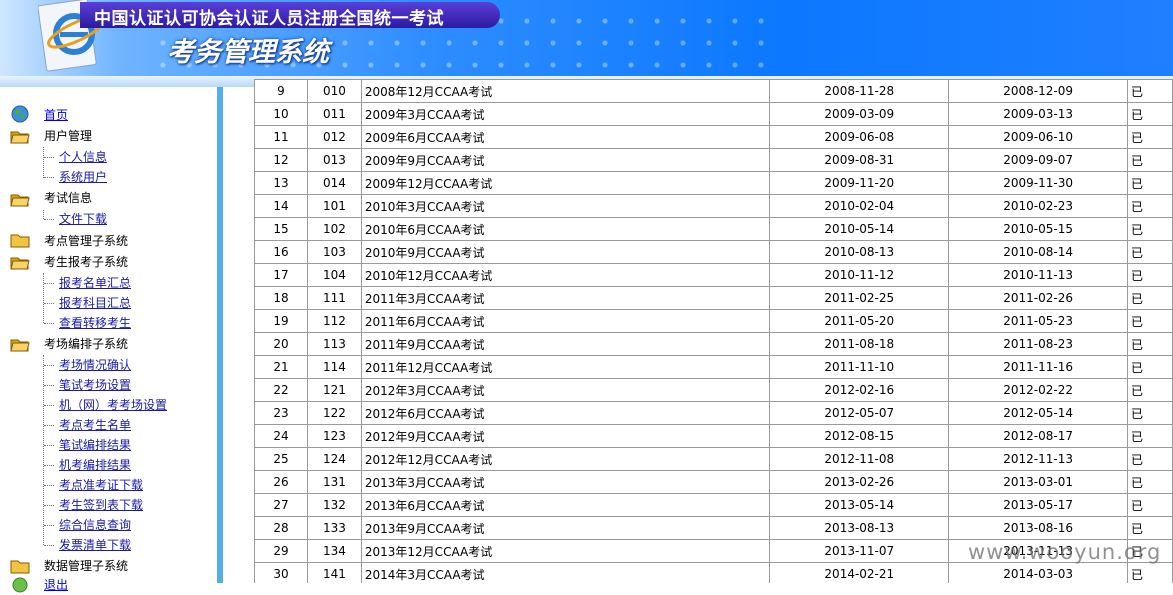 This screenshot has width=1173, height=595. Describe the element at coordinates (1038, 160) in the screenshot. I see `end-date-cell: 2009-09-07` at that location.